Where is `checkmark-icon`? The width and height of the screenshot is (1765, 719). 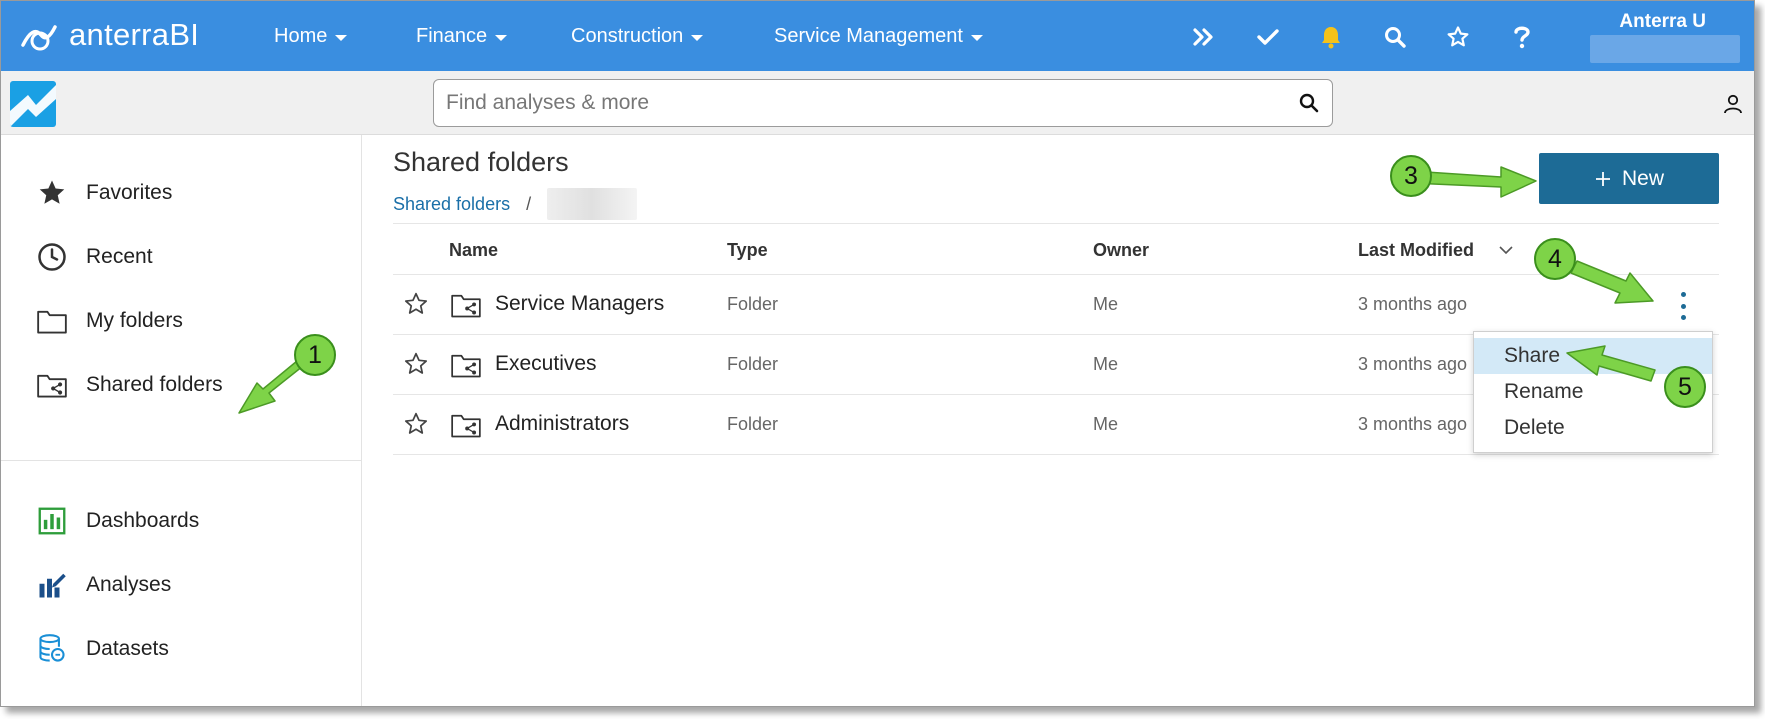
checkmark-icon is located at coordinates (1268, 37).